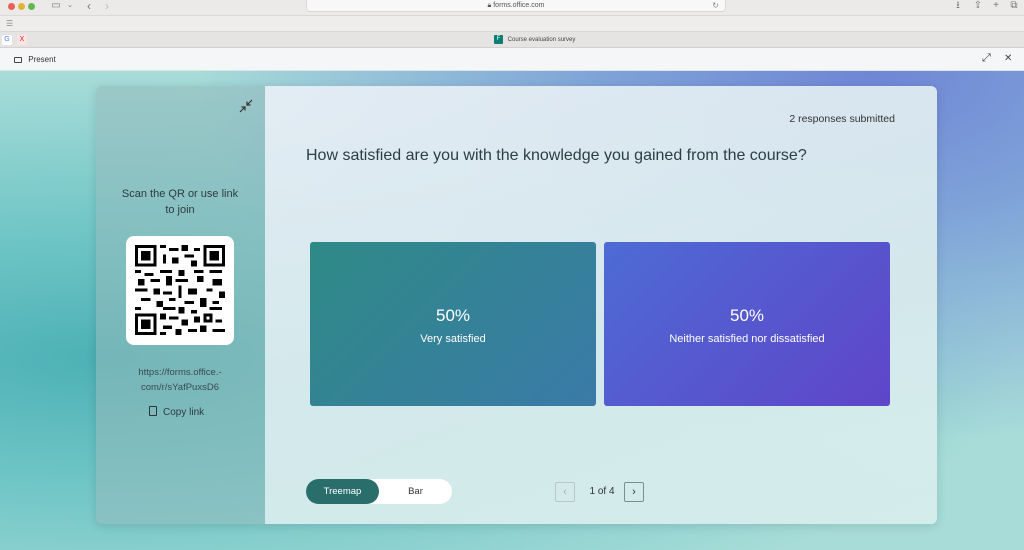  Describe the element at coordinates (978, 6) in the screenshot. I see `share-icon: ⇪` at that location.